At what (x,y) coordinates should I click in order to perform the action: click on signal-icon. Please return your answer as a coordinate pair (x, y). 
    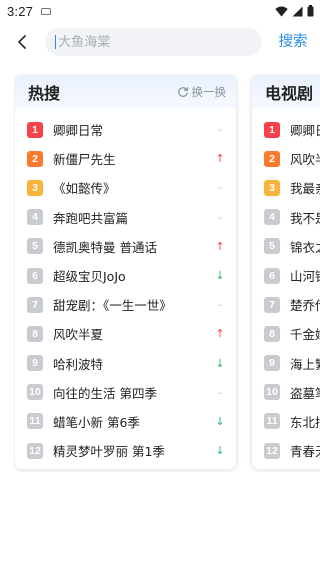
    Looking at the image, I should click on (297, 11).